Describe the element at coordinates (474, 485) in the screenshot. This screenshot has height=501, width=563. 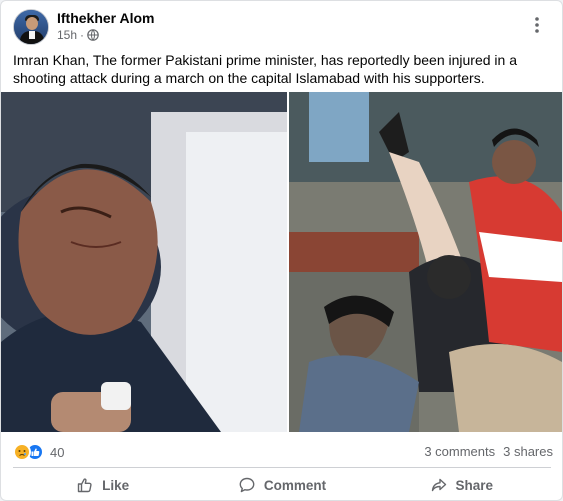
I see `share-label: Share` at that location.